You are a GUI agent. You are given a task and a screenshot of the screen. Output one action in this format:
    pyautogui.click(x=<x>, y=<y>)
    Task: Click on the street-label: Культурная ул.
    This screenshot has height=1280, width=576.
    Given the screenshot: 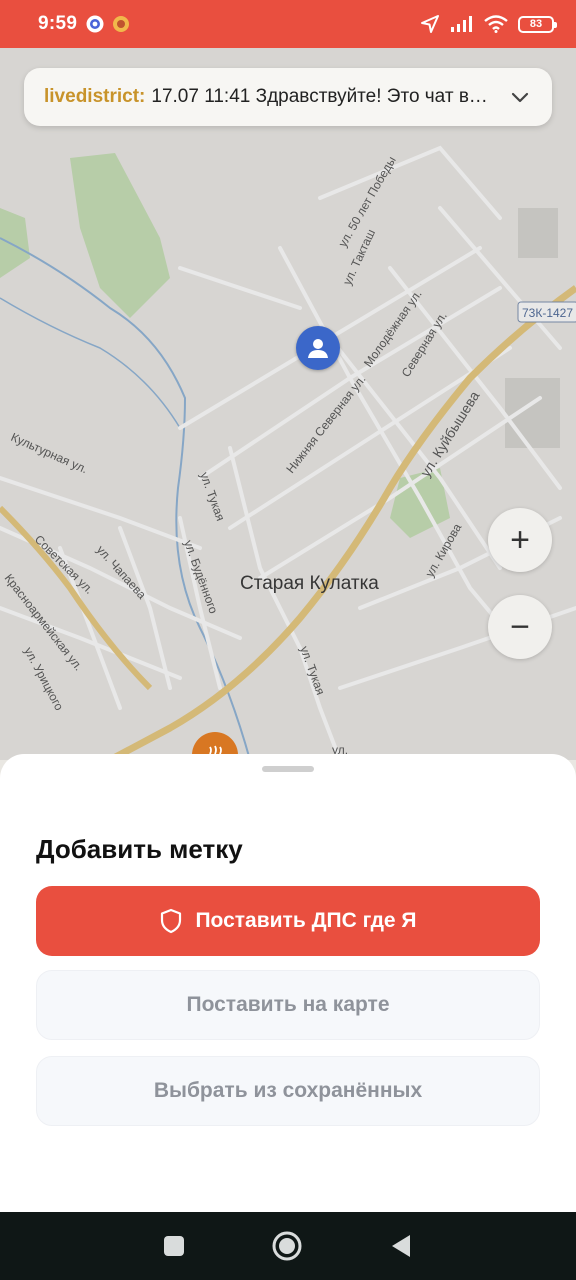 What is the action you would take?
    pyautogui.click(x=49, y=453)
    